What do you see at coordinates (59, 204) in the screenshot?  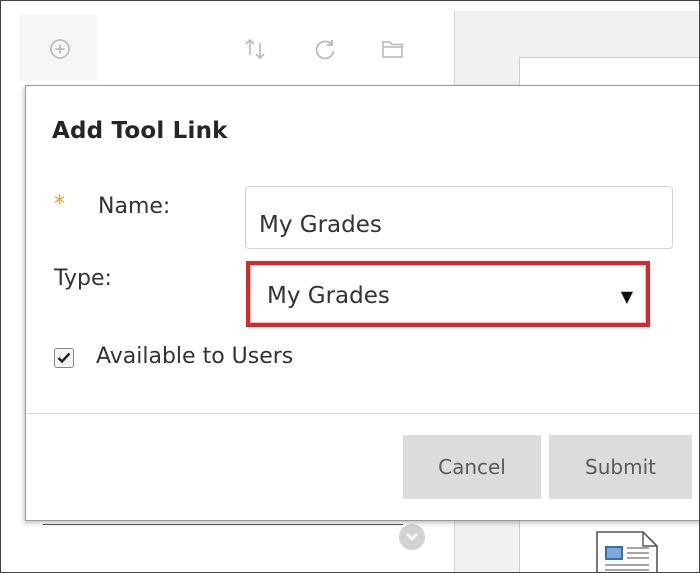 I see `required-indicator: *` at bounding box center [59, 204].